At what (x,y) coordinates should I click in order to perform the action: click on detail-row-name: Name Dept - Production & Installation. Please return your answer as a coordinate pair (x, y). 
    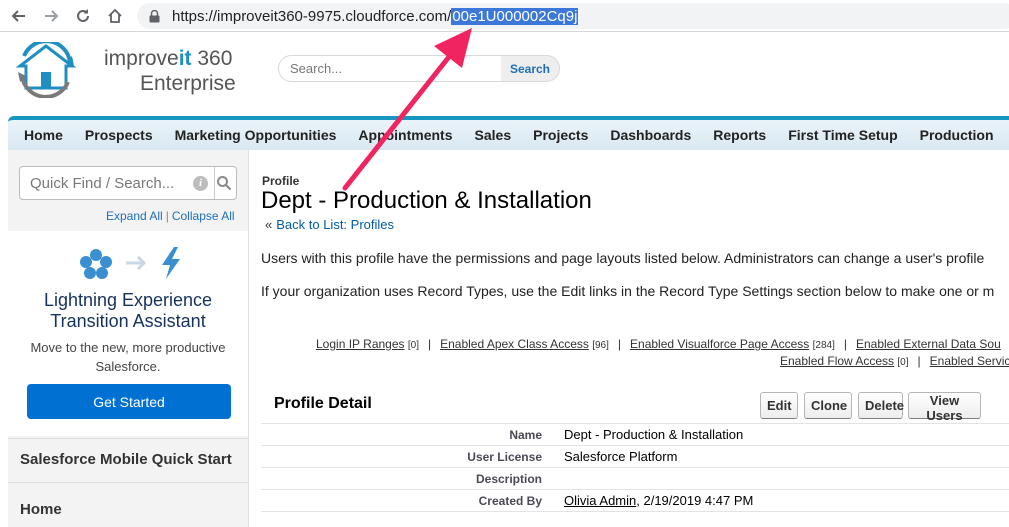
    Looking at the image, I should click on (635, 435).